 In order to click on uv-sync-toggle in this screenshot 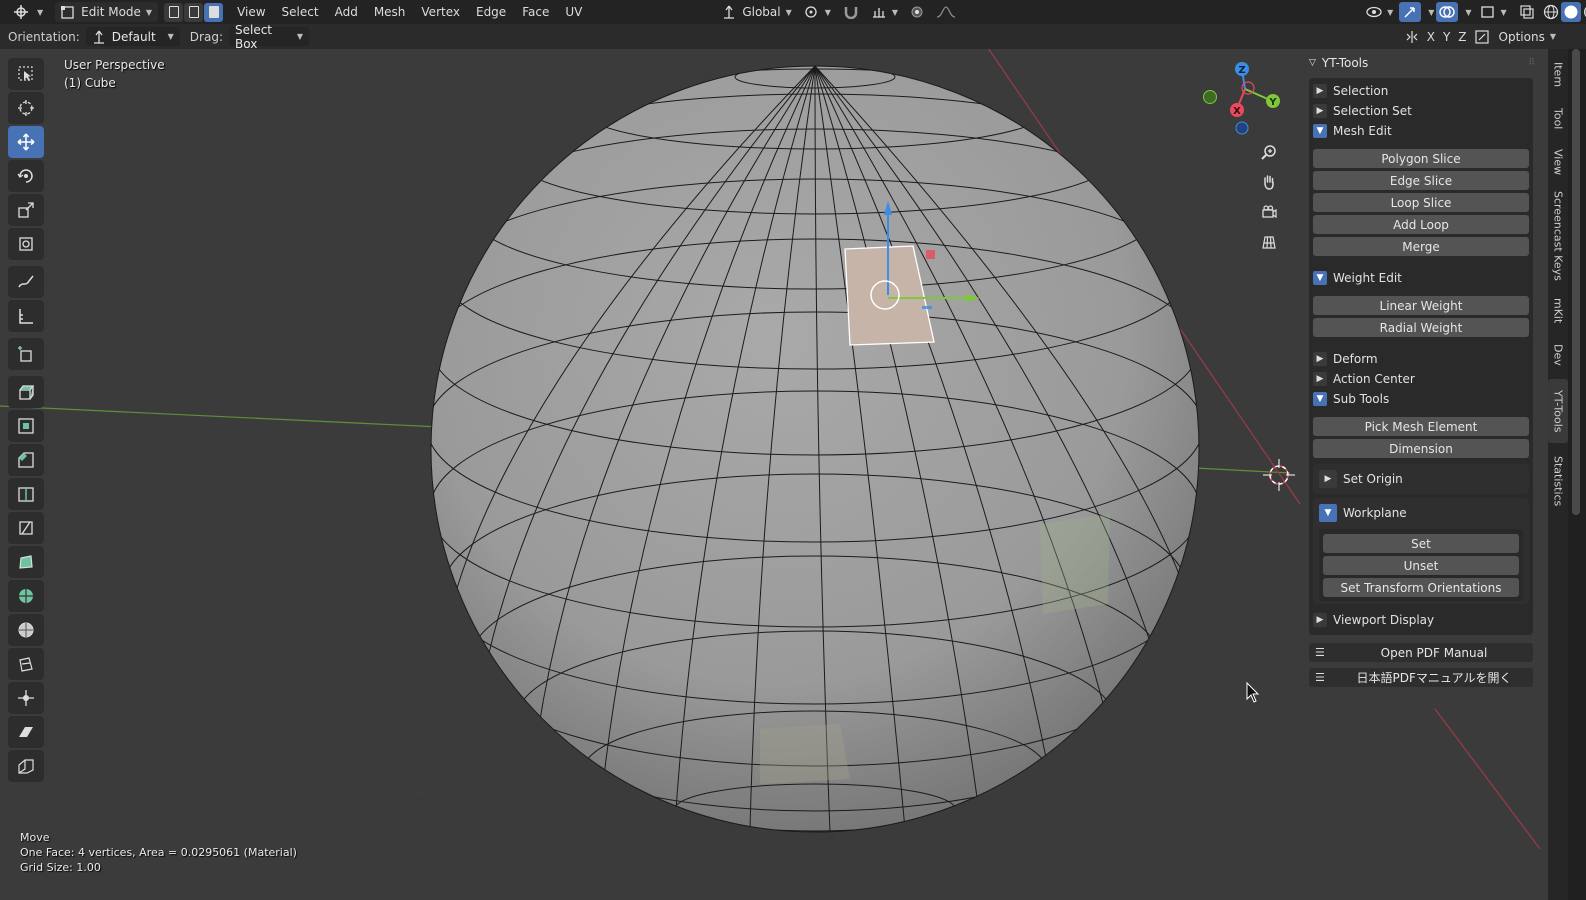, I will do `click(1482, 37)`.